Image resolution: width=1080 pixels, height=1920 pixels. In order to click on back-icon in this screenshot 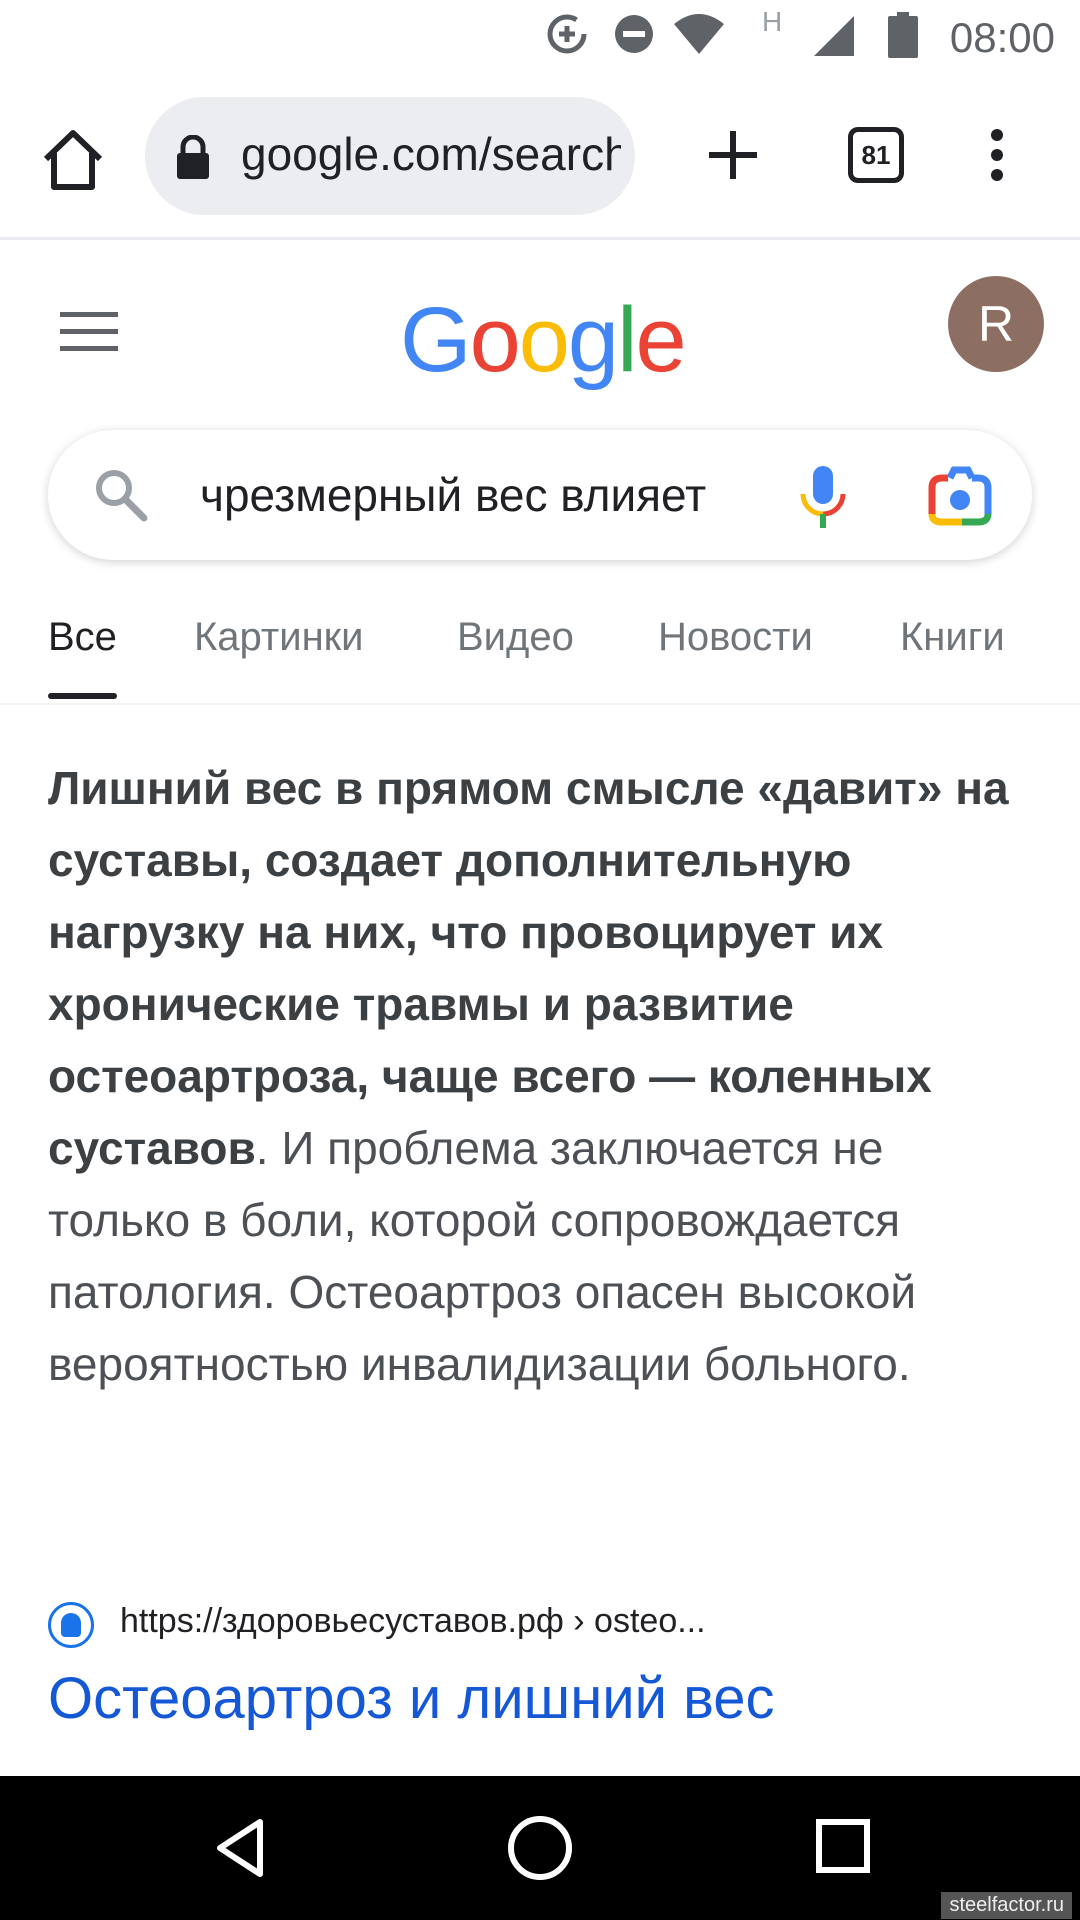, I will do `click(242, 1848)`.